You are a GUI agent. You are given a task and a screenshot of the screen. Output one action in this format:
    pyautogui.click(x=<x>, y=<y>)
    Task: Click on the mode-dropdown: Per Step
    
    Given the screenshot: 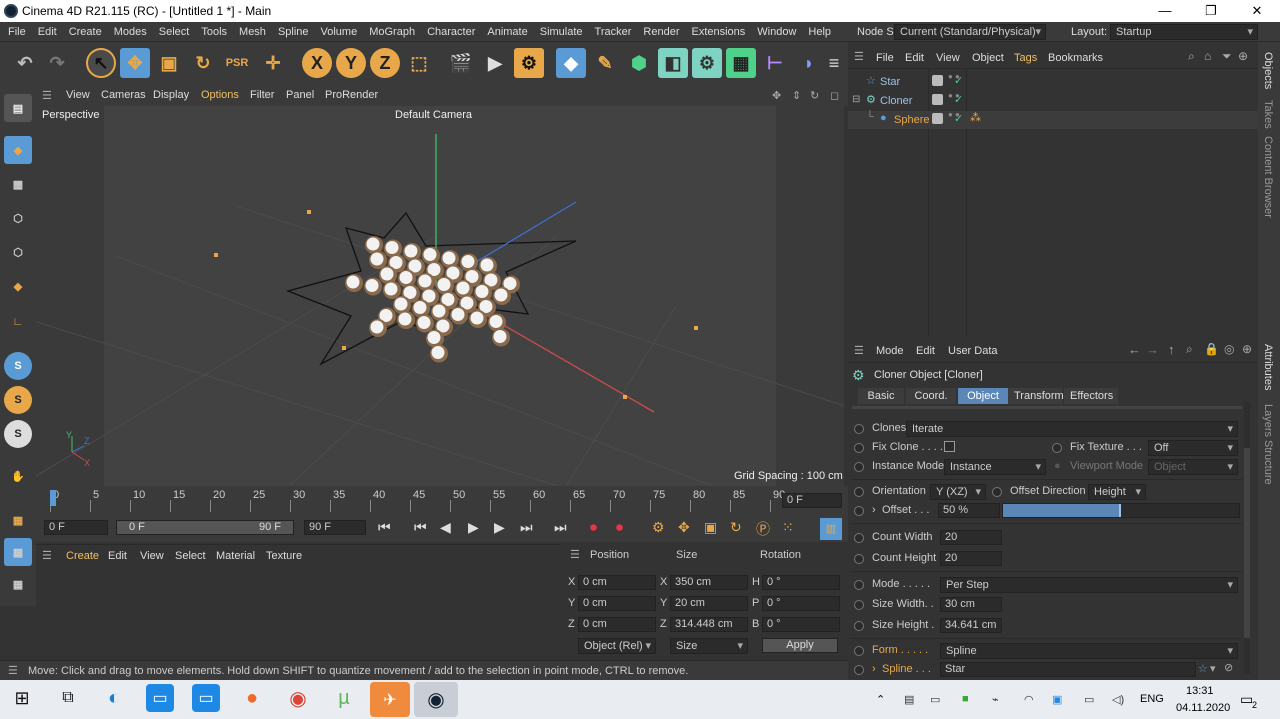 What is the action you would take?
    pyautogui.click(x=1089, y=585)
    